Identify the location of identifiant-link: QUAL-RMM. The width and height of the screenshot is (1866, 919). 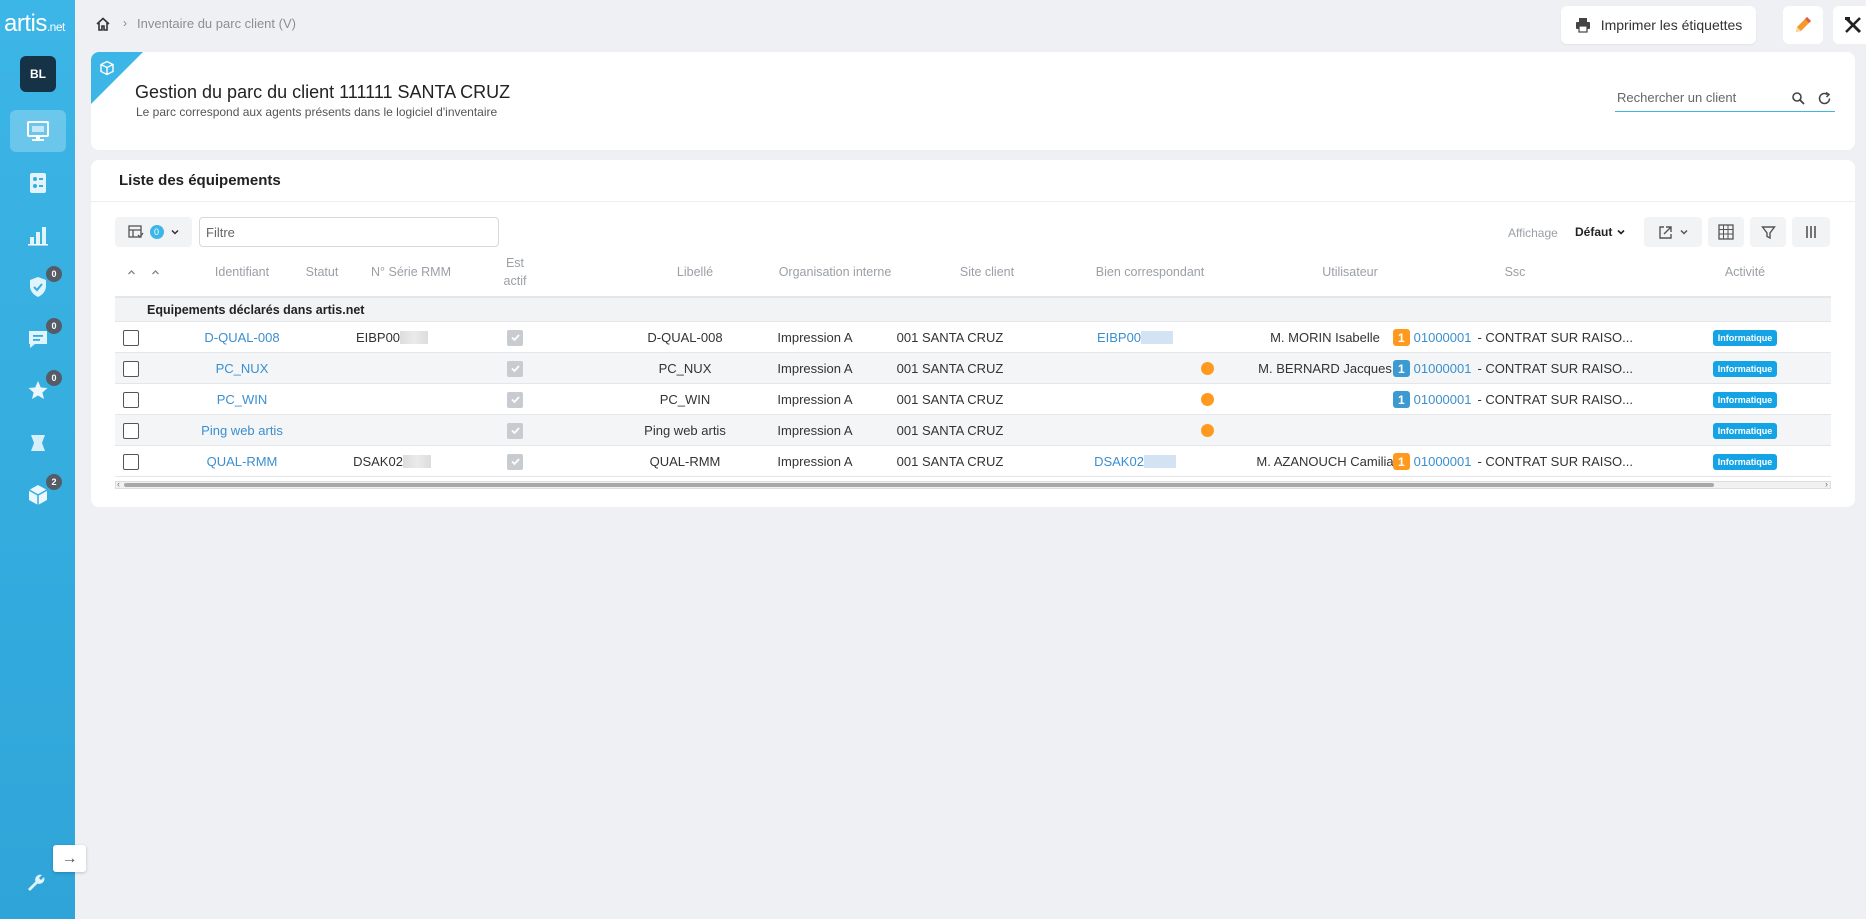
(242, 461).